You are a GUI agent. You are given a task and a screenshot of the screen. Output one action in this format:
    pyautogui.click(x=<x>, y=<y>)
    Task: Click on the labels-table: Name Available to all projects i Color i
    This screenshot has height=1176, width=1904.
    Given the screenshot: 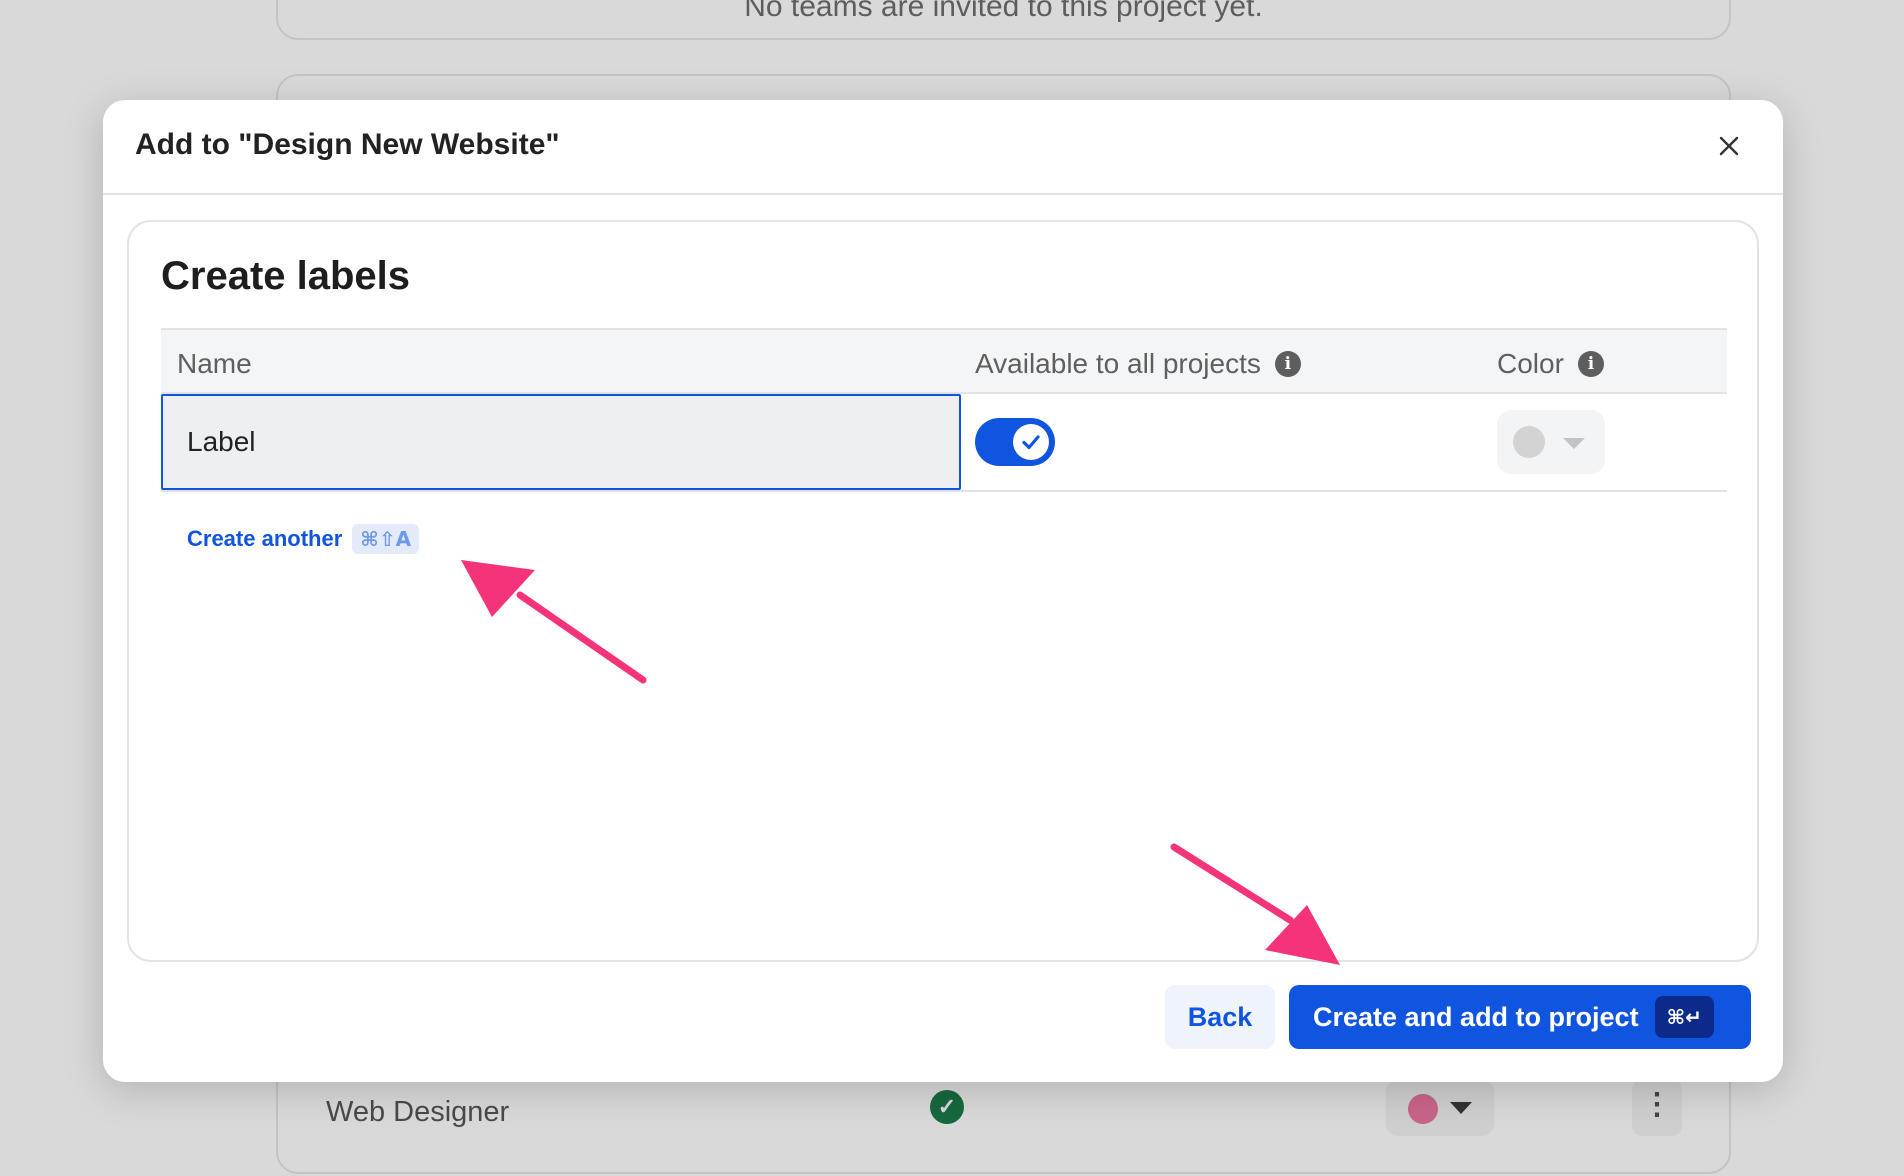 What is the action you would take?
    pyautogui.click(x=944, y=410)
    